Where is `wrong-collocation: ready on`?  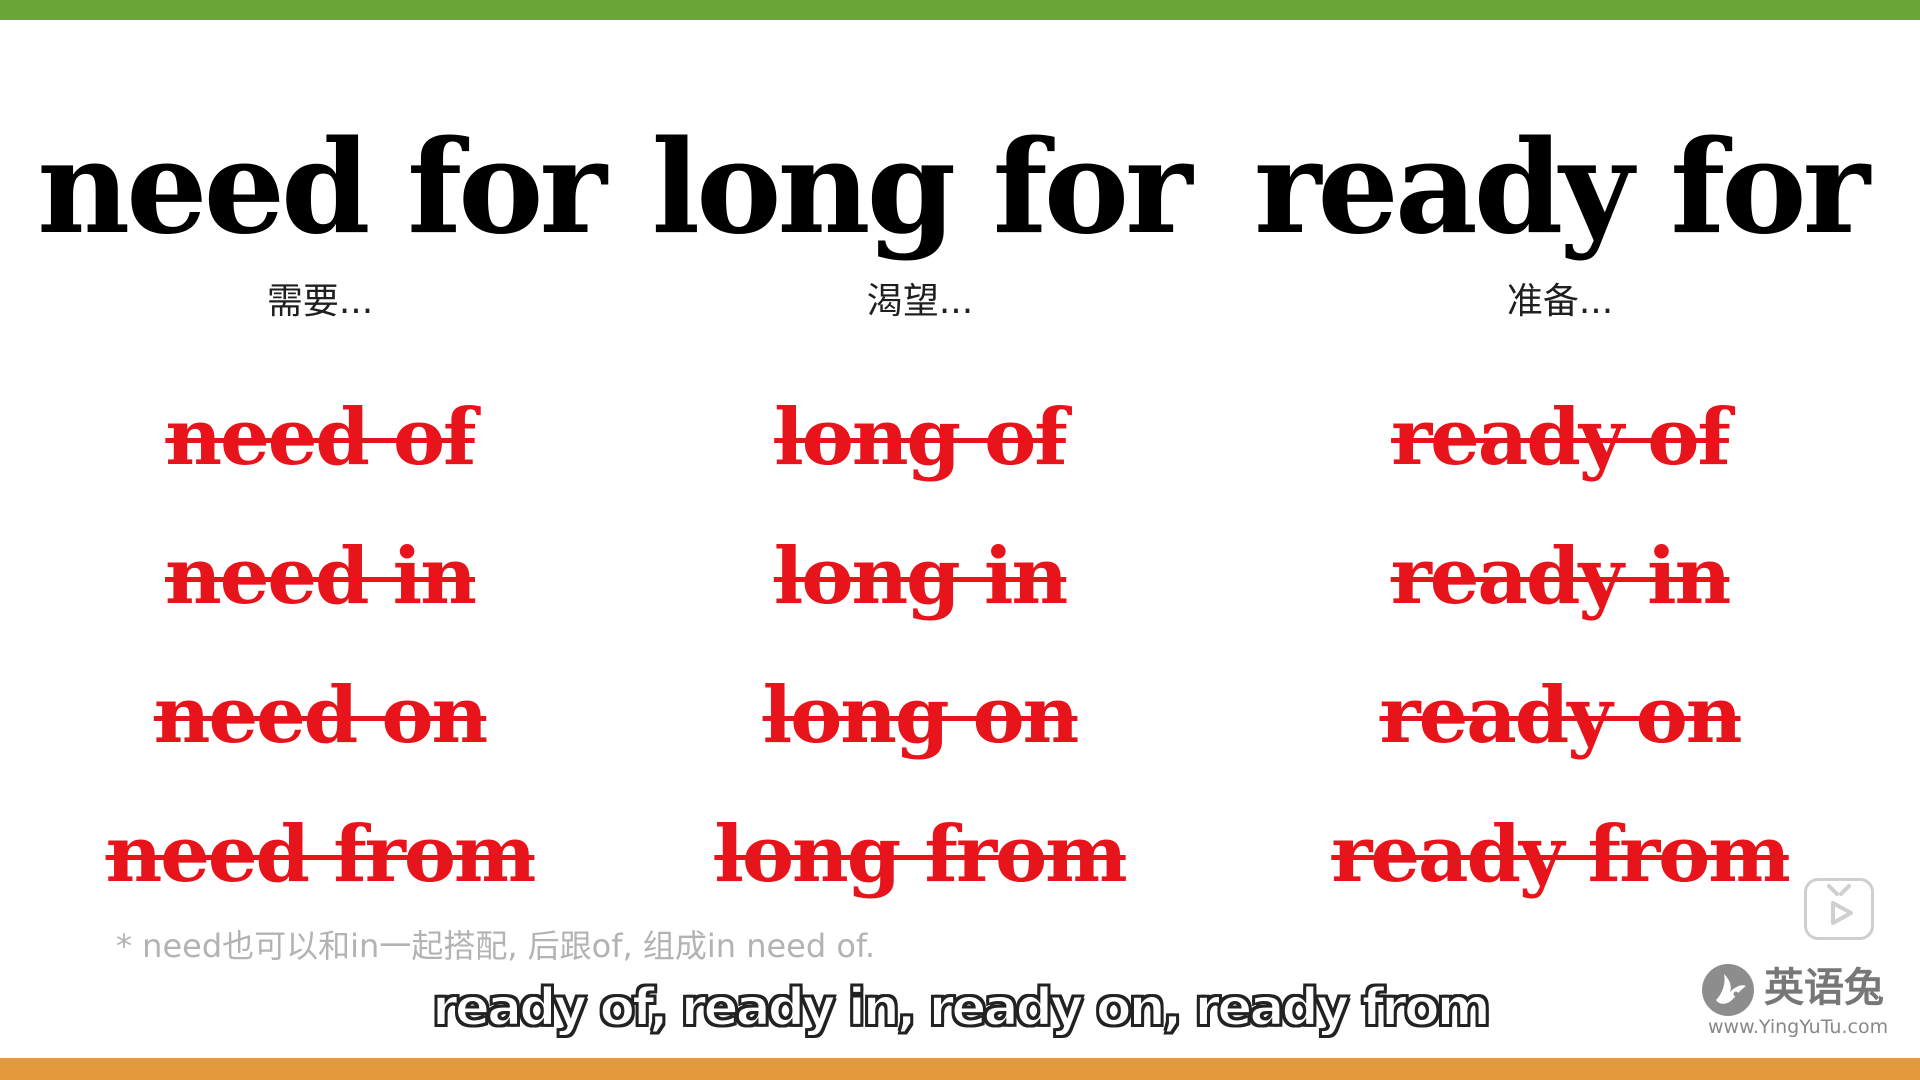
wrong-collocation: ready on is located at coordinates (1560, 715).